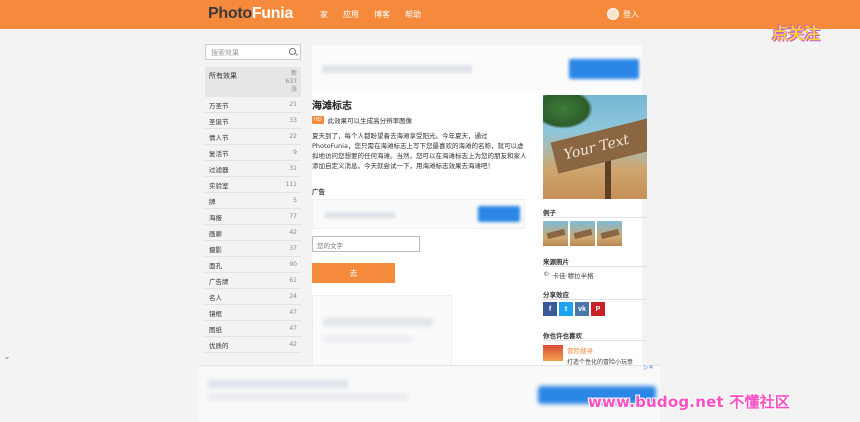 This screenshot has width=860, height=422. What do you see at coordinates (292, 51) in the screenshot?
I see `search-icon` at bounding box center [292, 51].